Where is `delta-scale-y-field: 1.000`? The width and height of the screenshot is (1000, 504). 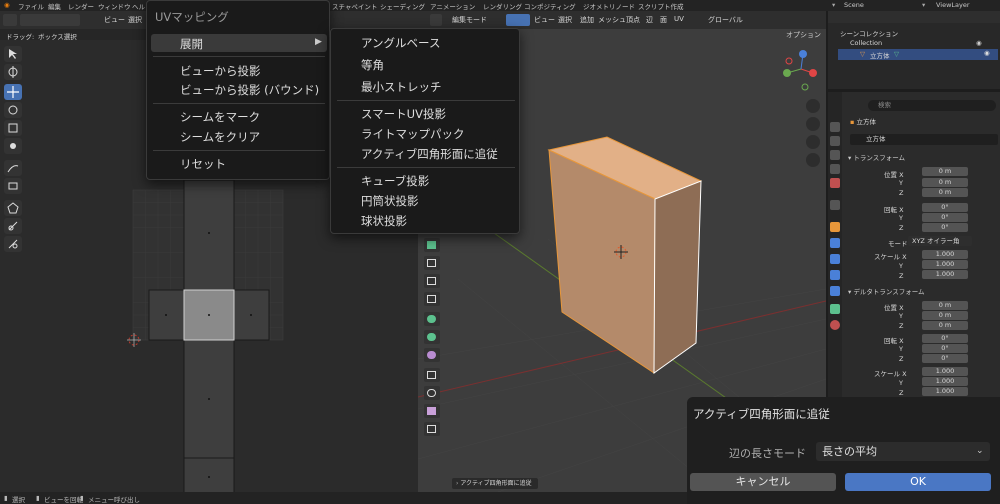 delta-scale-y-field: 1.000 is located at coordinates (945, 381).